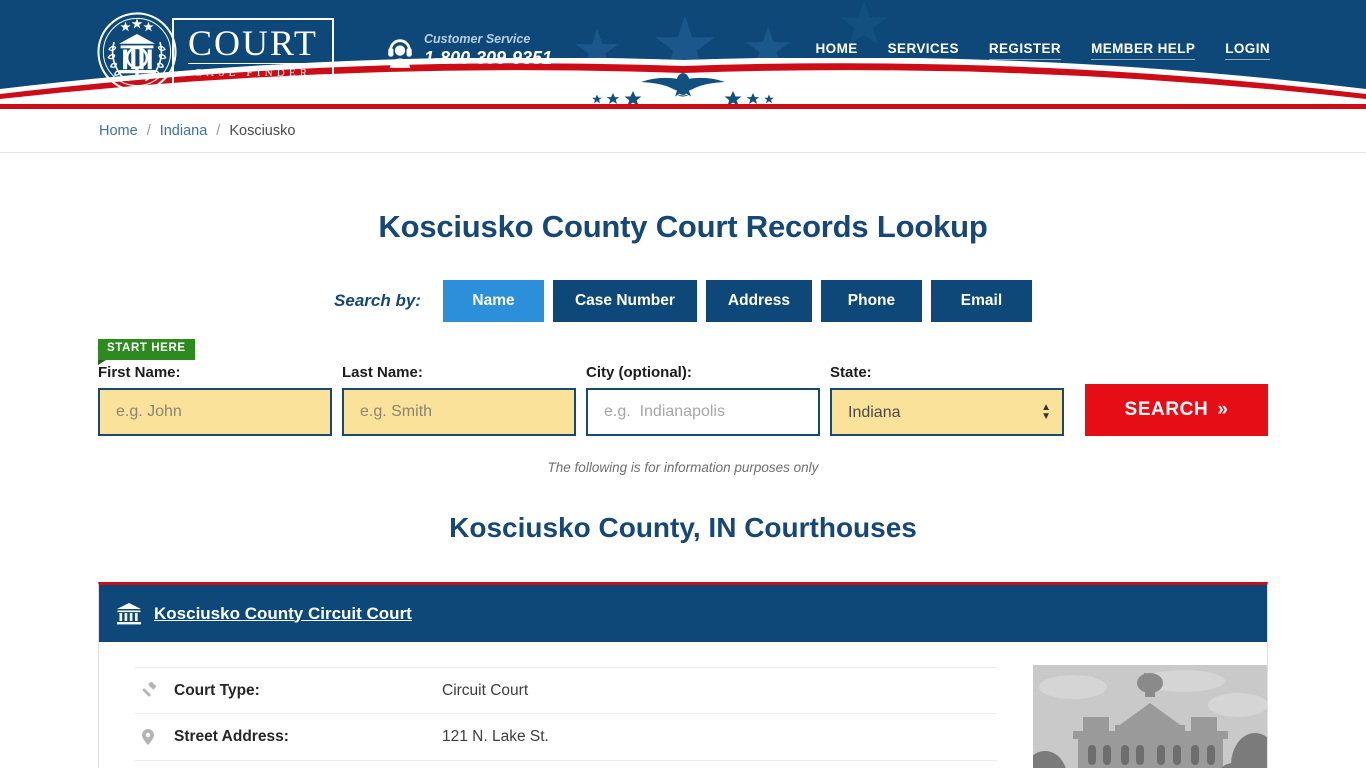 This screenshot has height=768, width=1366. What do you see at coordinates (683, 527) in the screenshot?
I see `section-title: Kosciusko County, IN Courthouses` at bounding box center [683, 527].